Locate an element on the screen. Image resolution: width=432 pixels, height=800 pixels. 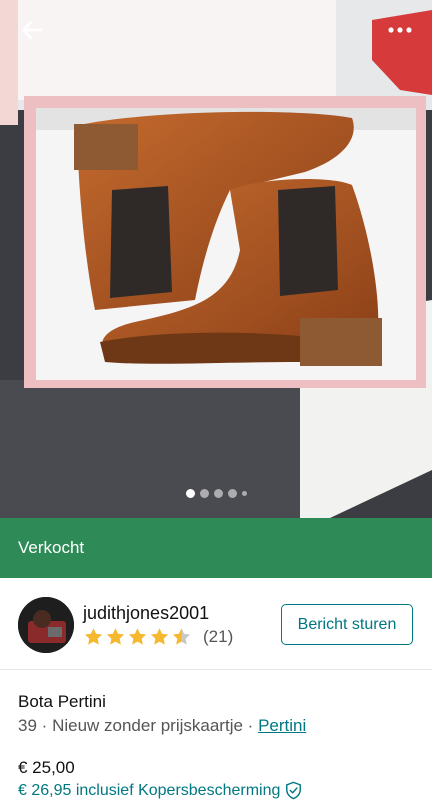
star-half-icon is located at coordinates (181, 636).